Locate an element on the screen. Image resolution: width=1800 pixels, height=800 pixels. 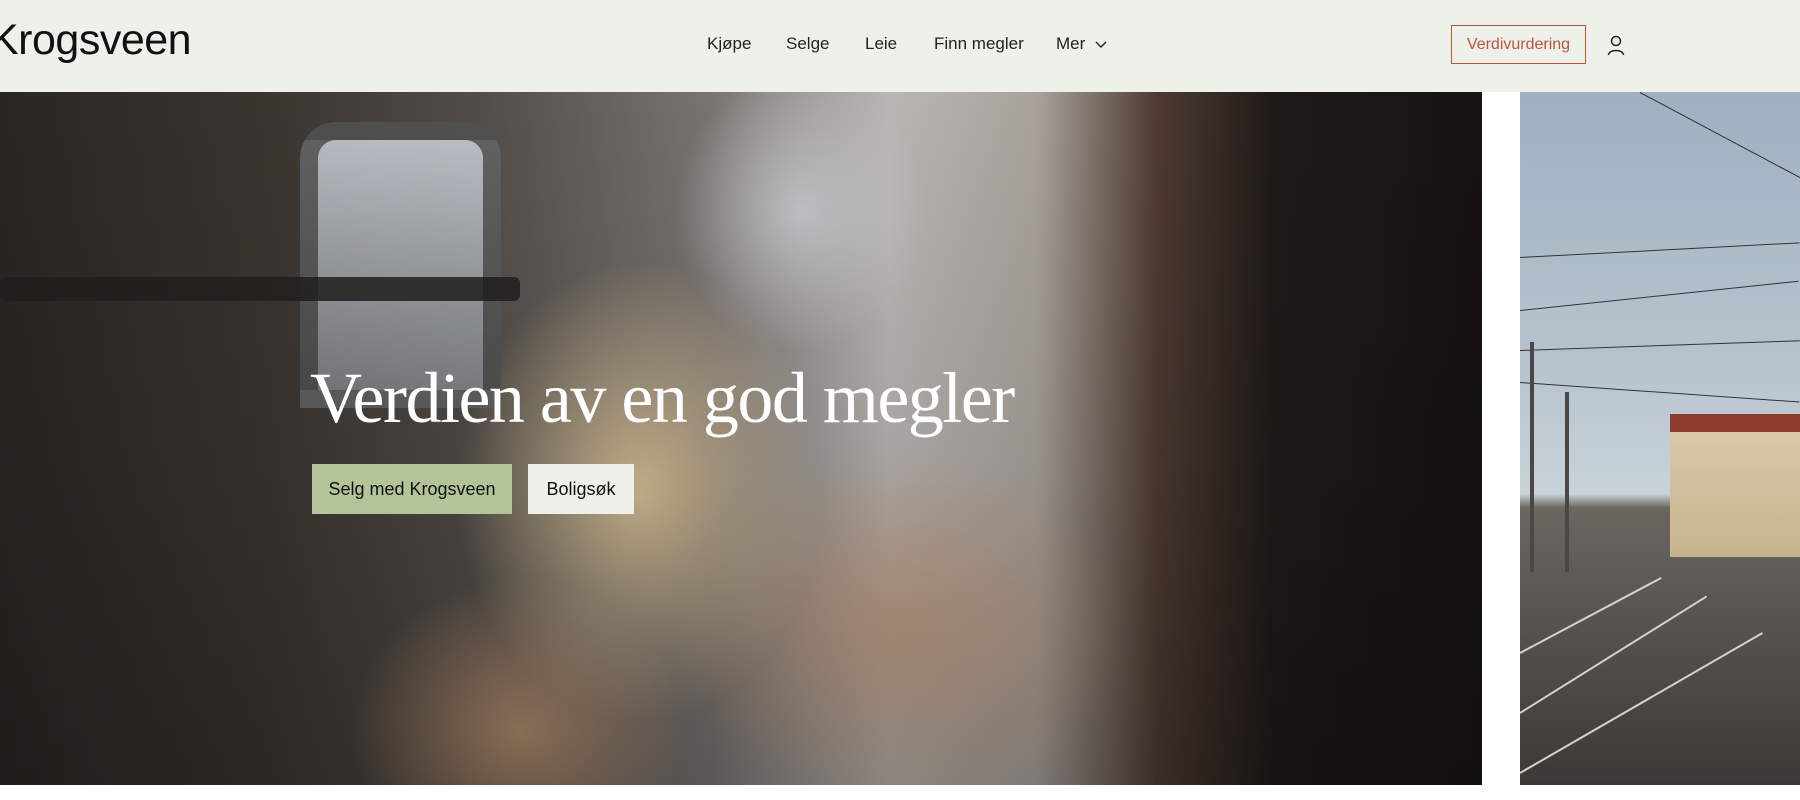
logo: Krogsveen is located at coordinates (96, 40).